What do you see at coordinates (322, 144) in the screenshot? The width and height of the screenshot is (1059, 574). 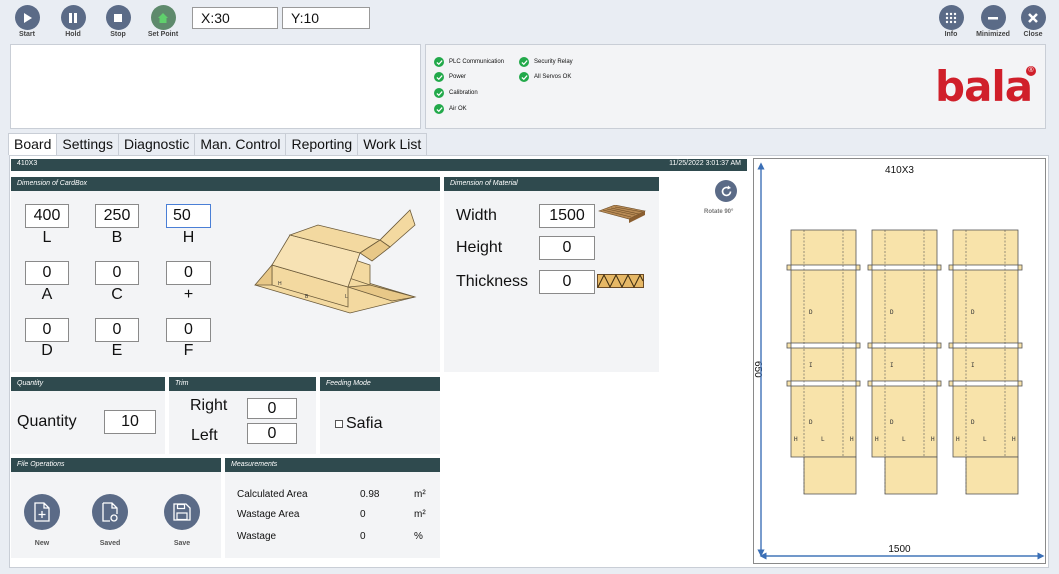 I see `tab-reporting: Reporting` at bounding box center [322, 144].